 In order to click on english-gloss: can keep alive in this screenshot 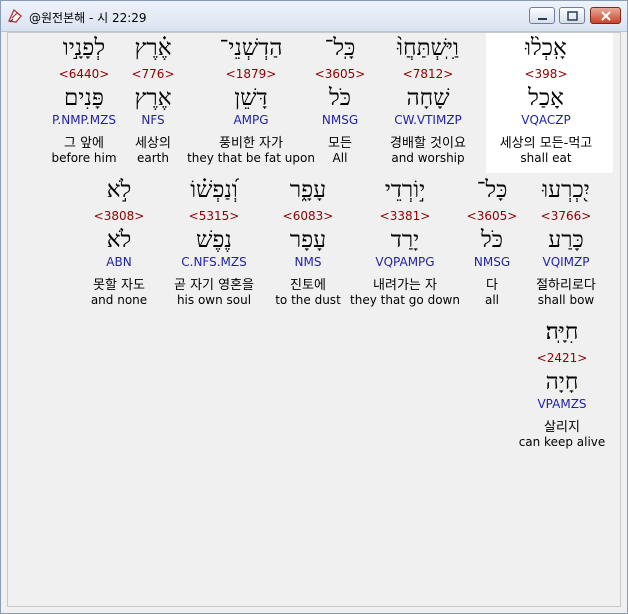, I will do `click(562, 442)`.